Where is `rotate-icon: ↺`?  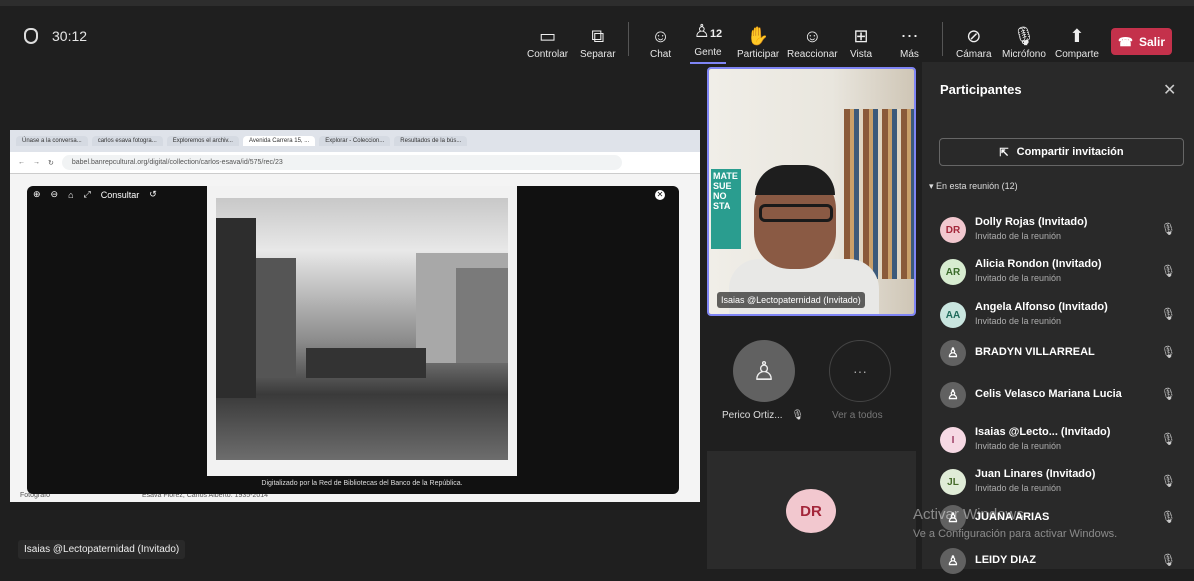 rotate-icon: ↺ is located at coordinates (153, 194).